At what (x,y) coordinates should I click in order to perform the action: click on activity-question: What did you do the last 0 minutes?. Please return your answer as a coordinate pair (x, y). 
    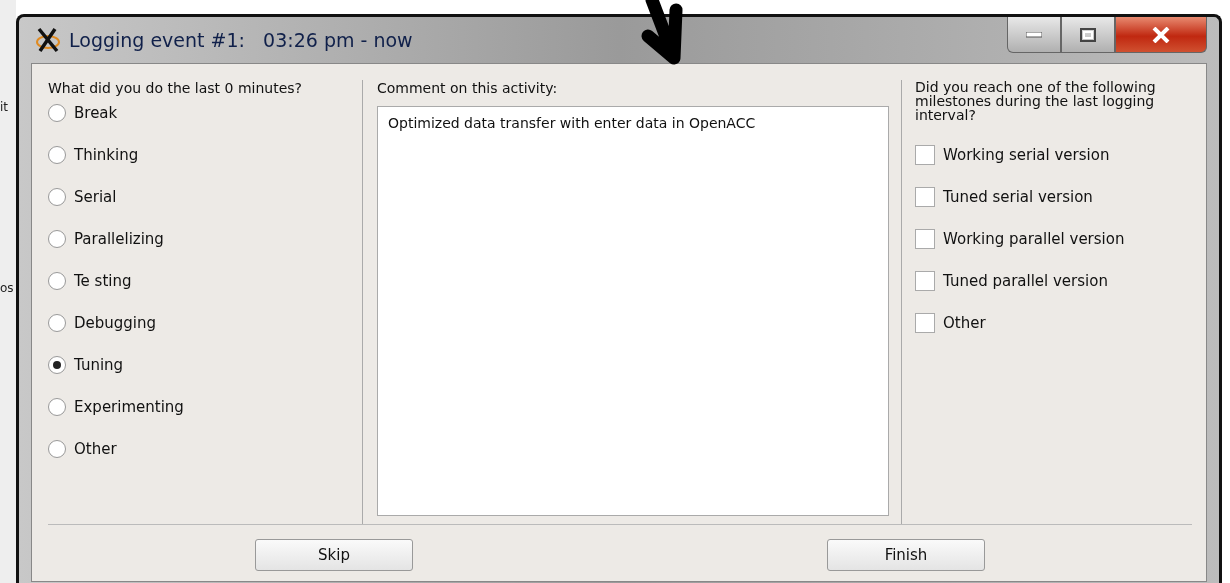
    Looking at the image, I should click on (175, 89).